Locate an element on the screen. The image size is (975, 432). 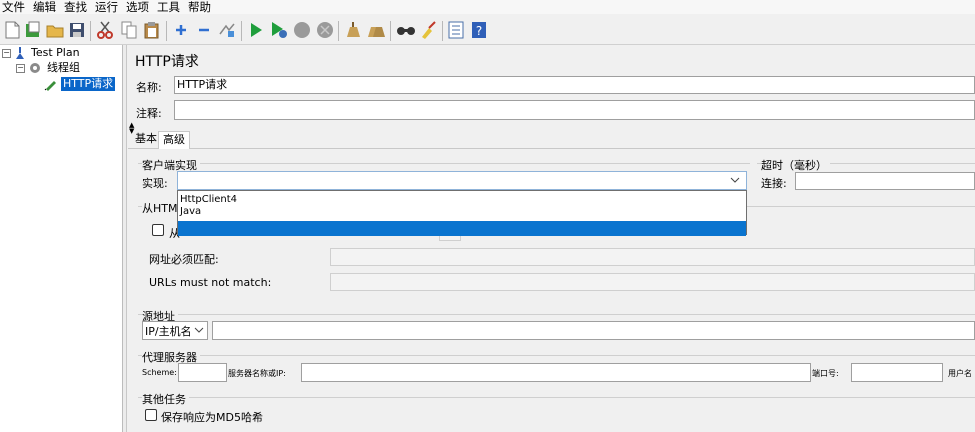
tree-label: 线程组 is located at coordinates (63, 67).